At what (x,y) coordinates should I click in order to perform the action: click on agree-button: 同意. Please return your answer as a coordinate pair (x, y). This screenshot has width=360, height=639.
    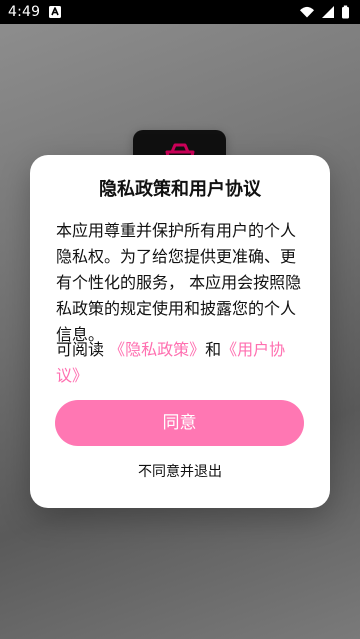
    Looking at the image, I should click on (179, 423).